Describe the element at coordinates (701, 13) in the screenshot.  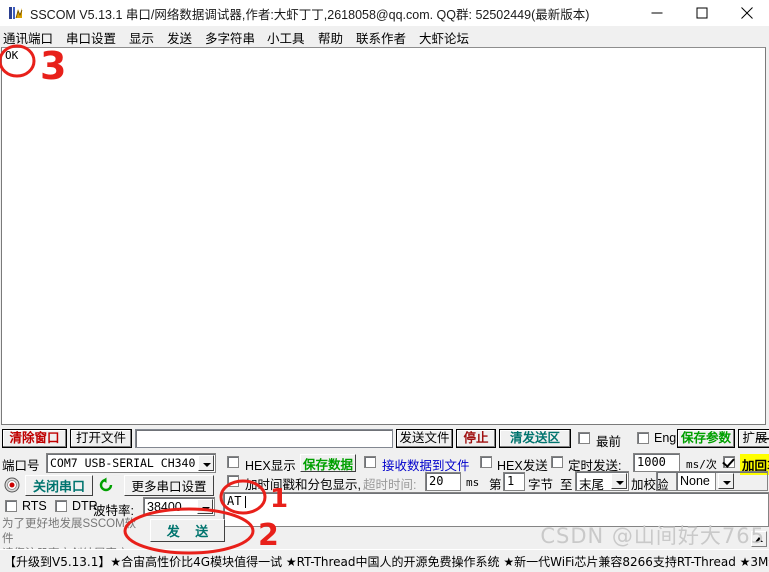
I see `maximize-button` at that location.